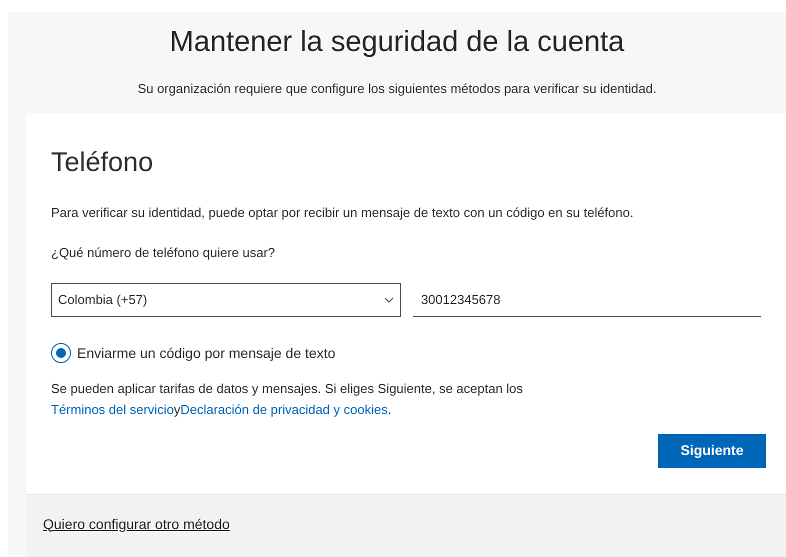  I want to click on privacy-link: Declaración de privacidad y cookies, so click(284, 409).